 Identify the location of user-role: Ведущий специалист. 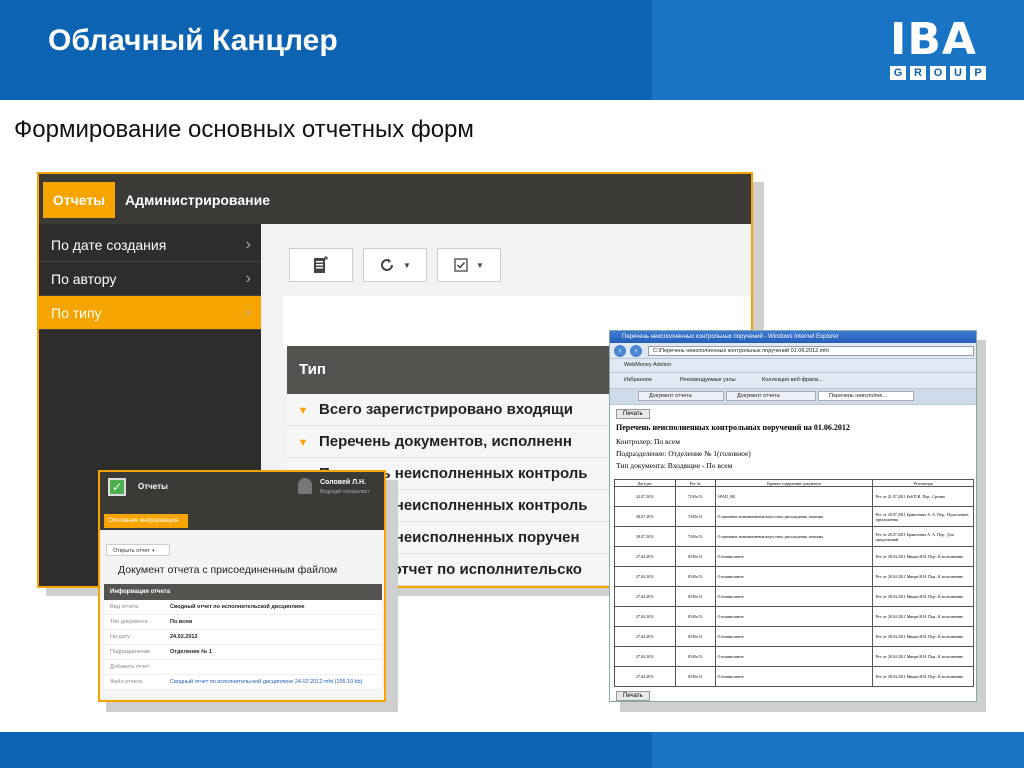
(345, 492).